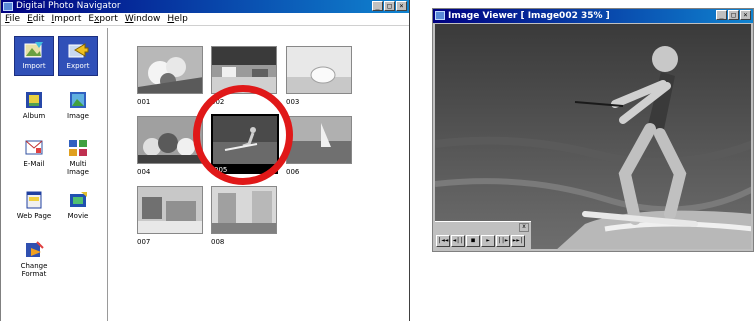  I want to click on maximize-button: □, so click(389, 6).